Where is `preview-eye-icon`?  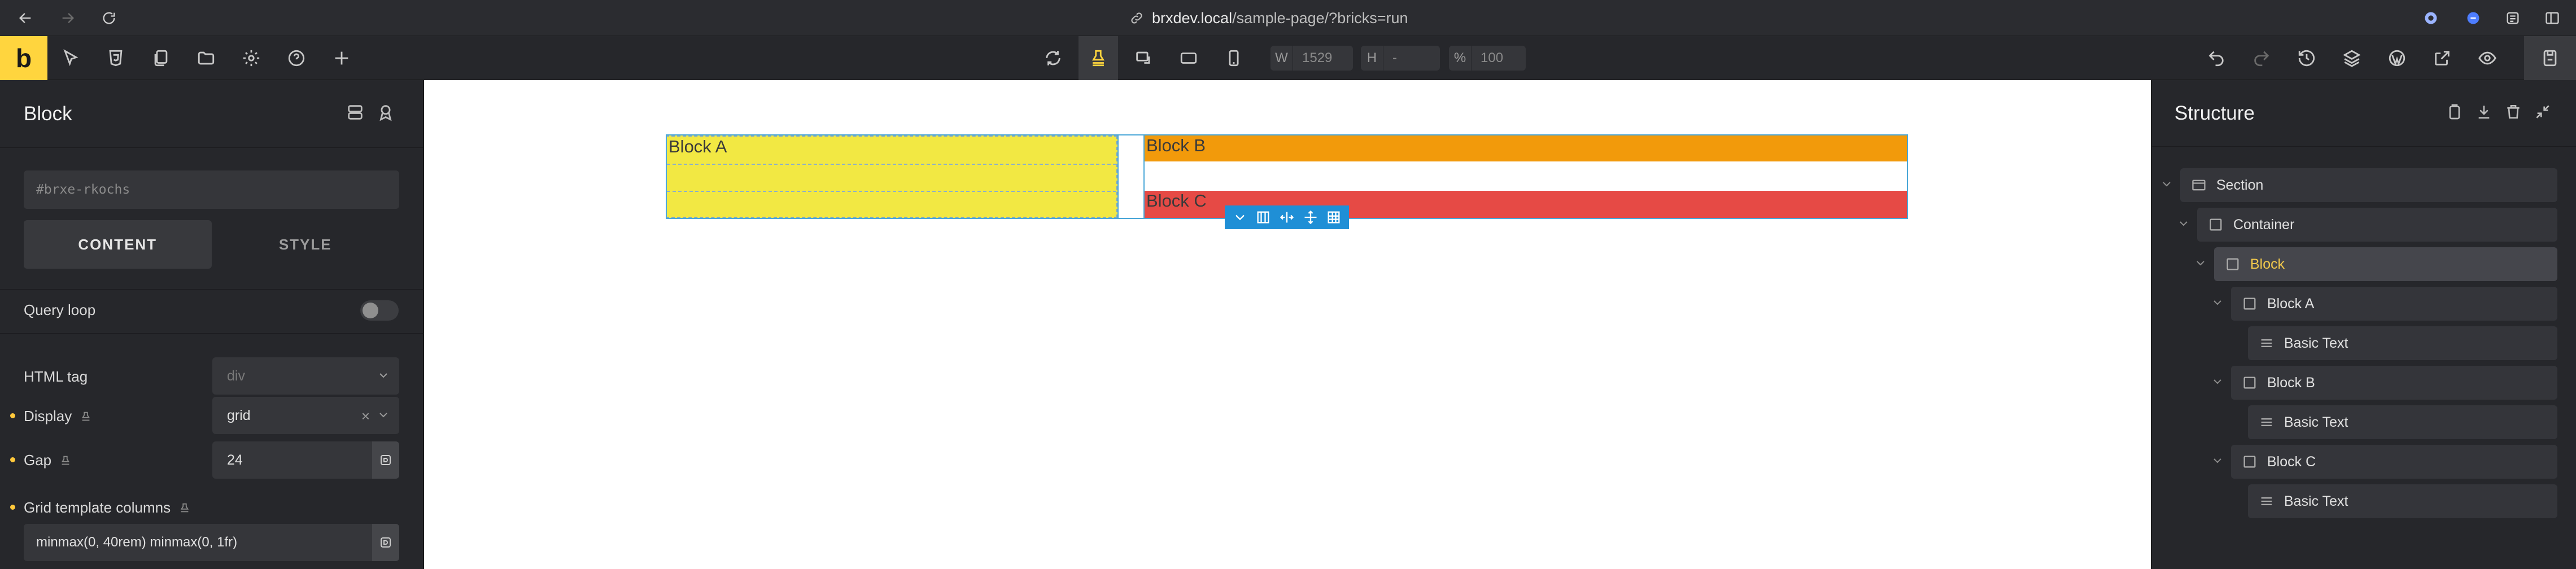
preview-eye-icon is located at coordinates (2488, 58).